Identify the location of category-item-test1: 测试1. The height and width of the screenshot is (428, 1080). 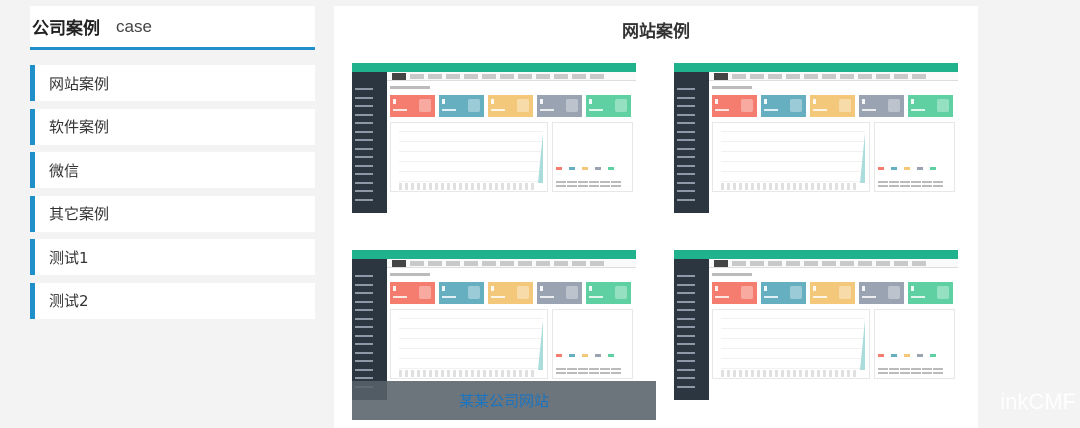
(172, 257).